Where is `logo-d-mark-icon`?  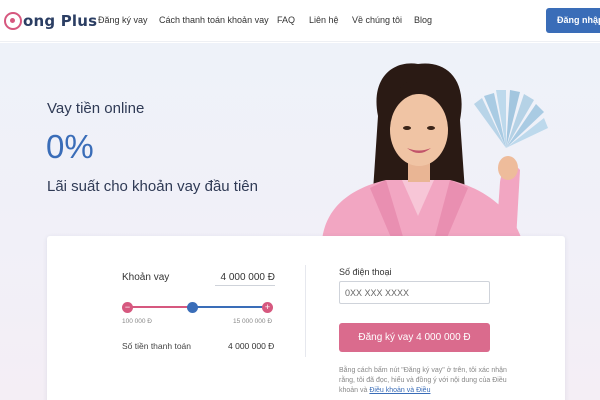
logo-d-mark-icon is located at coordinates (13, 21).